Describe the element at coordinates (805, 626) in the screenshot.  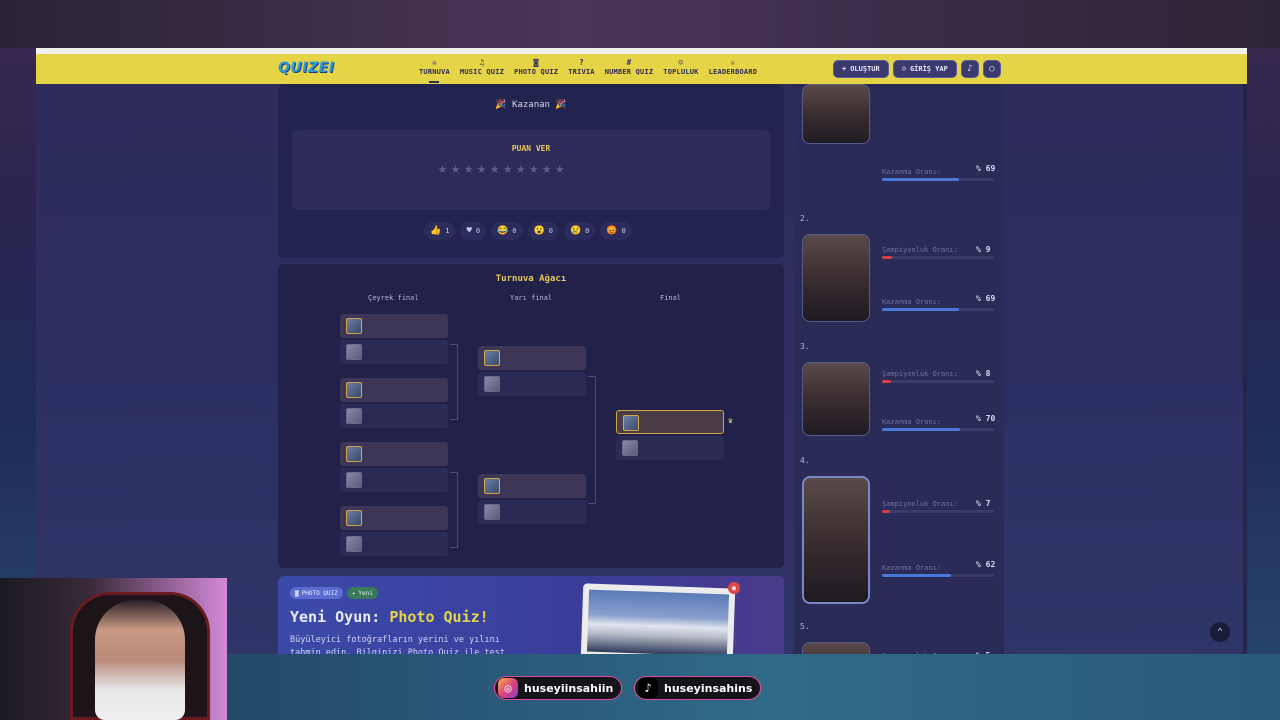
I see `rank-number: 5.` at that location.